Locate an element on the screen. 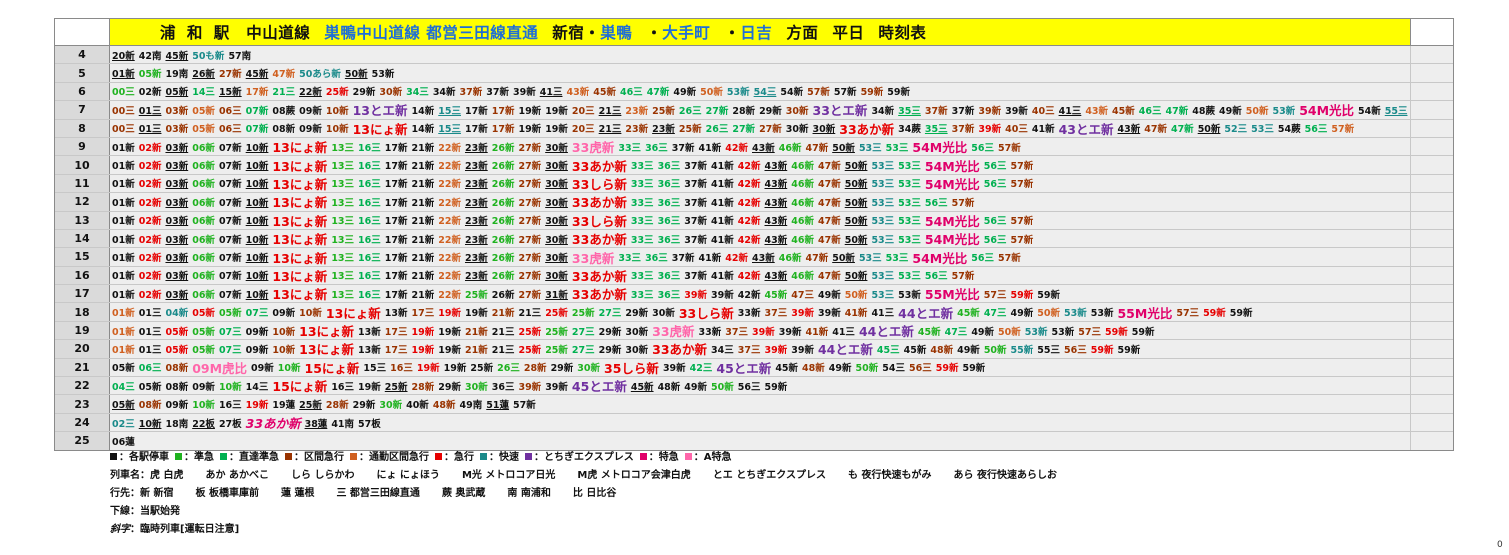 Image resolution: width=1509 pixels, height=555 pixels. departure-time: 16三 is located at coordinates (401, 369).